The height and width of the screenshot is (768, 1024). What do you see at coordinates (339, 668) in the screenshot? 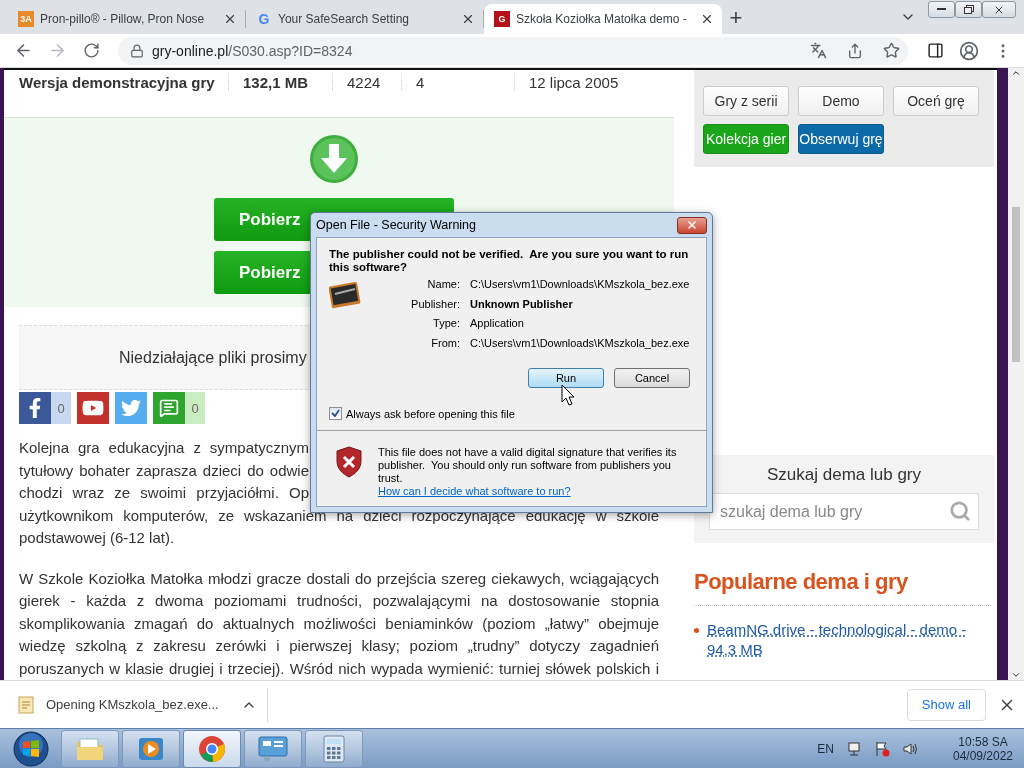
I see `paragraph-line: poruszanych w klasie drugiej i trzeciej). Wśród nich wypada wymienić: turniej słówek polskich i` at bounding box center [339, 668].